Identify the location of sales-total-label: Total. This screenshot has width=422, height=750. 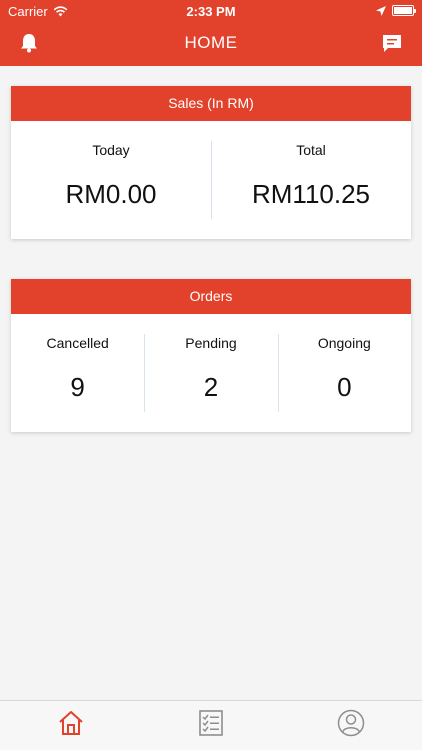
(311, 150).